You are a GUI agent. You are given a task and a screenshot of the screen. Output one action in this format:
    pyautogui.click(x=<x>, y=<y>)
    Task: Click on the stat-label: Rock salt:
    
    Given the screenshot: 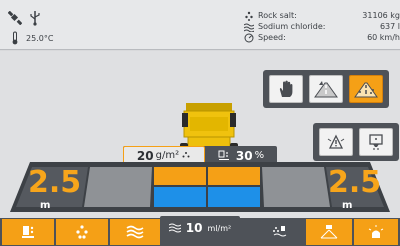 What is the action you would take?
    pyautogui.click(x=277, y=15)
    